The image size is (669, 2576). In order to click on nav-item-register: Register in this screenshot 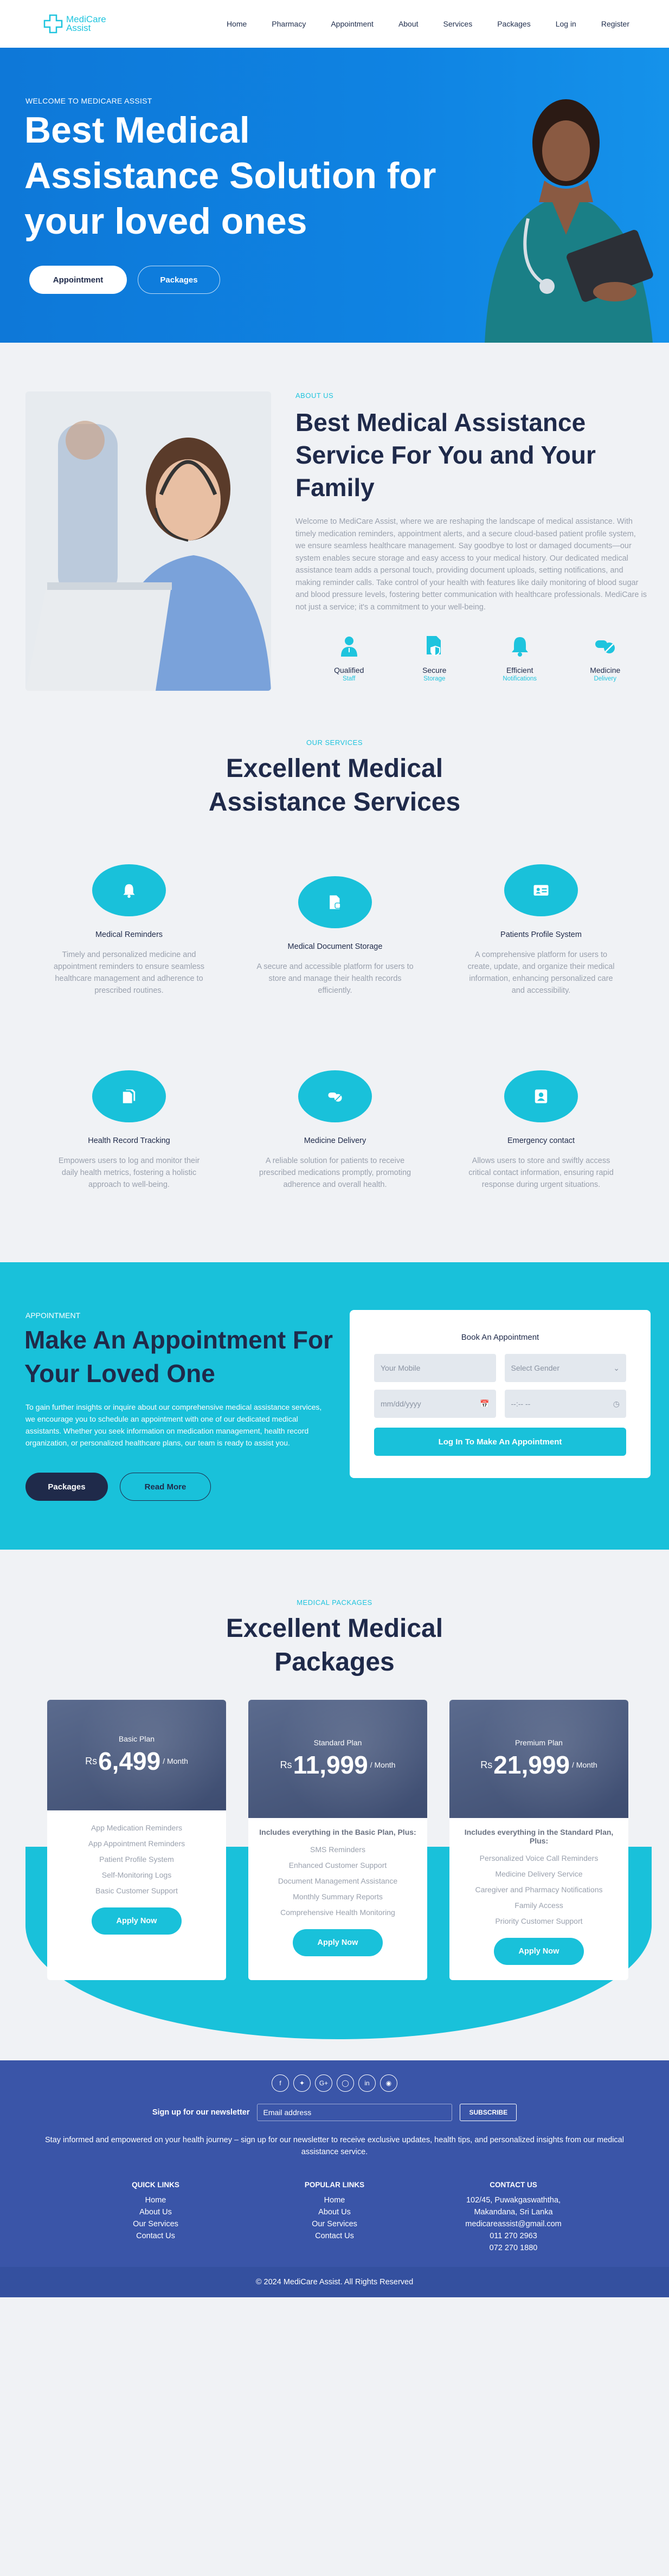, I will do `click(616, 24)`.